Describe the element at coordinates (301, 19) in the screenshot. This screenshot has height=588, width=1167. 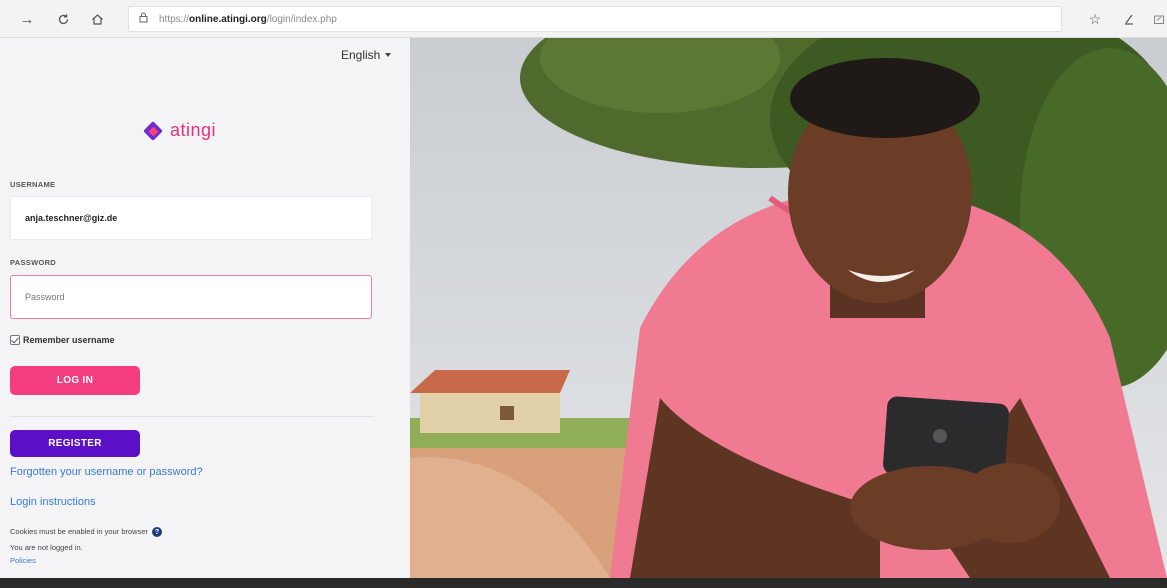
I see `url-path: /login/index.php` at that location.